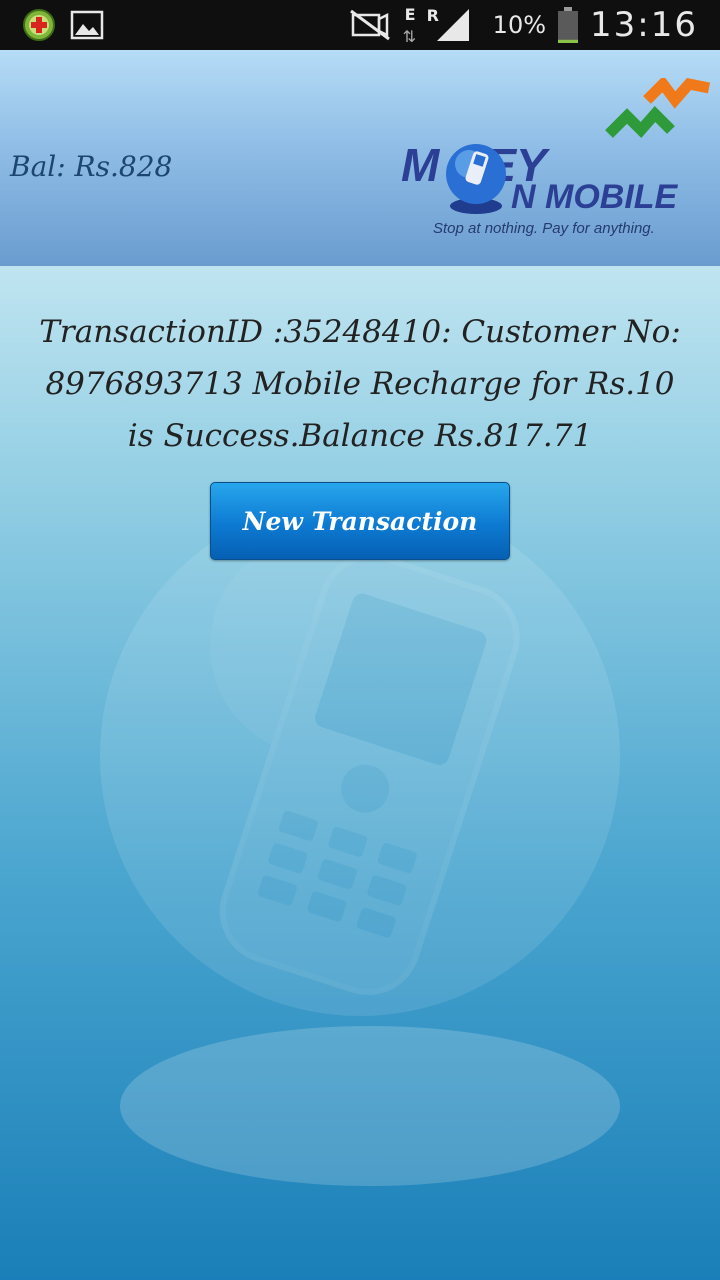 The image size is (720, 1280). What do you see at coordinates (658, 108) in the screenshot?
I see `logo-chart-arrows-icon` at bounding box center [658, 108].